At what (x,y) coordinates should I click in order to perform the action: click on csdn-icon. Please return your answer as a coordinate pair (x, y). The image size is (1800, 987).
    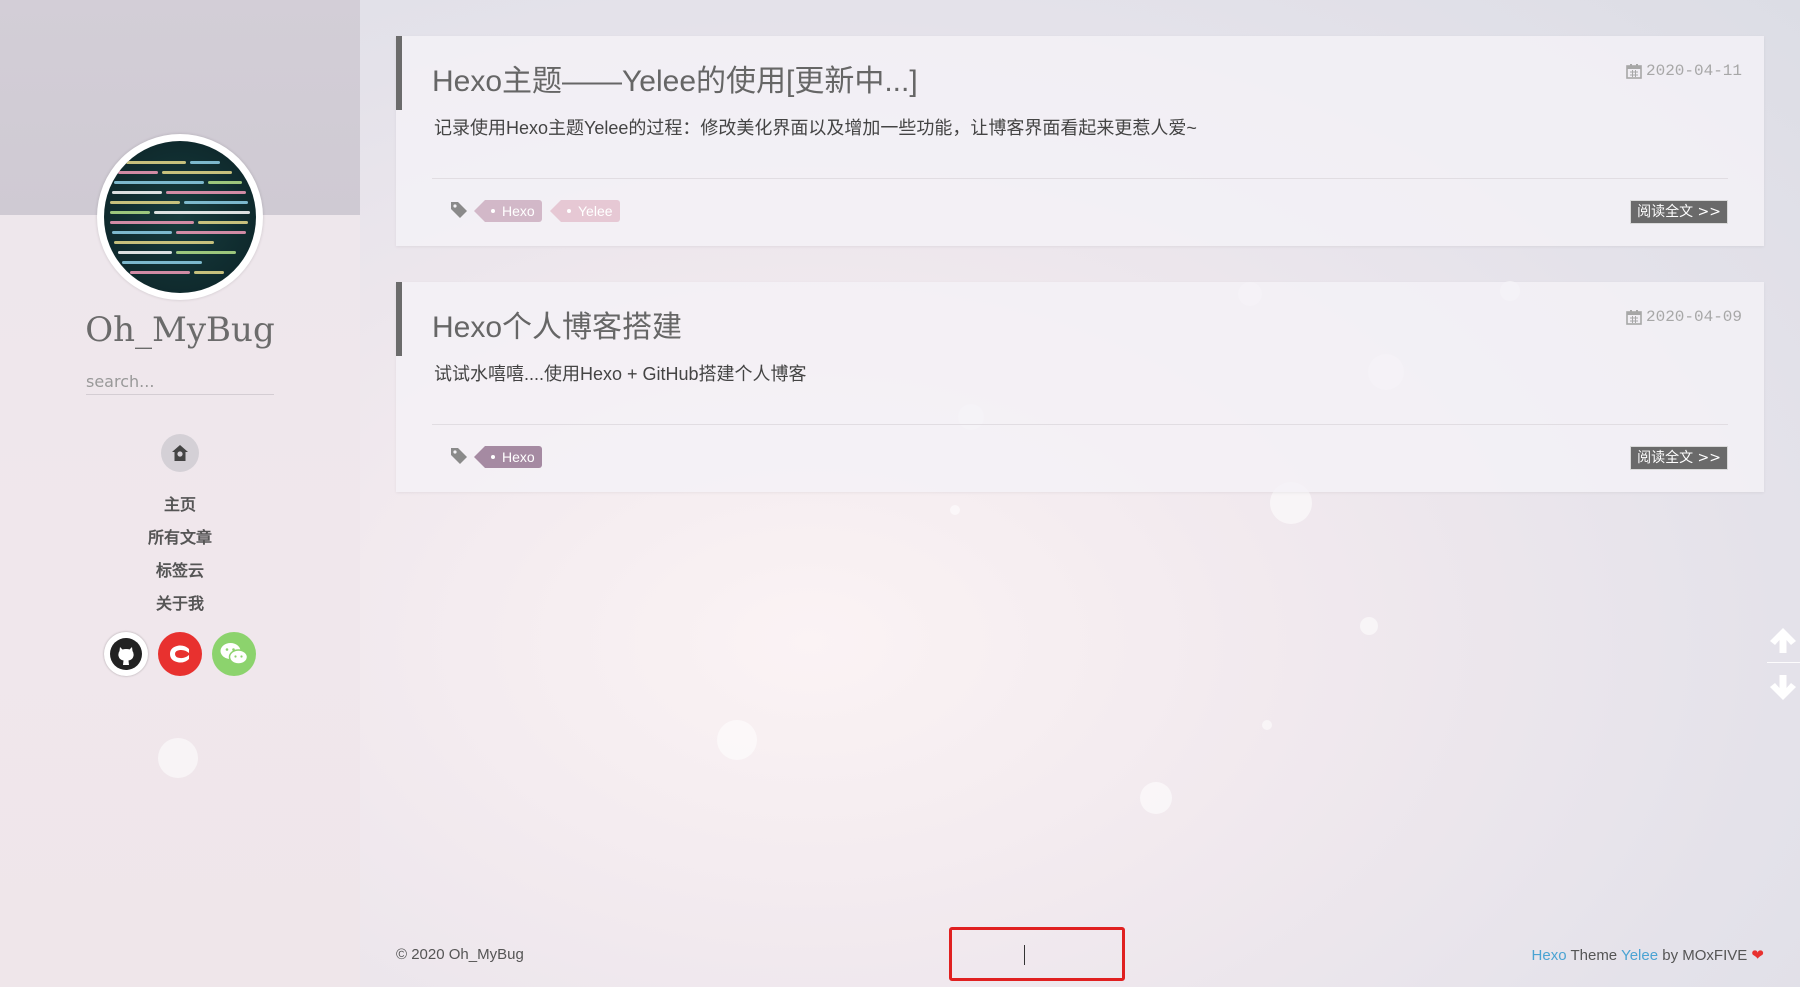
    Looking at the image, I should click on (180, 654).